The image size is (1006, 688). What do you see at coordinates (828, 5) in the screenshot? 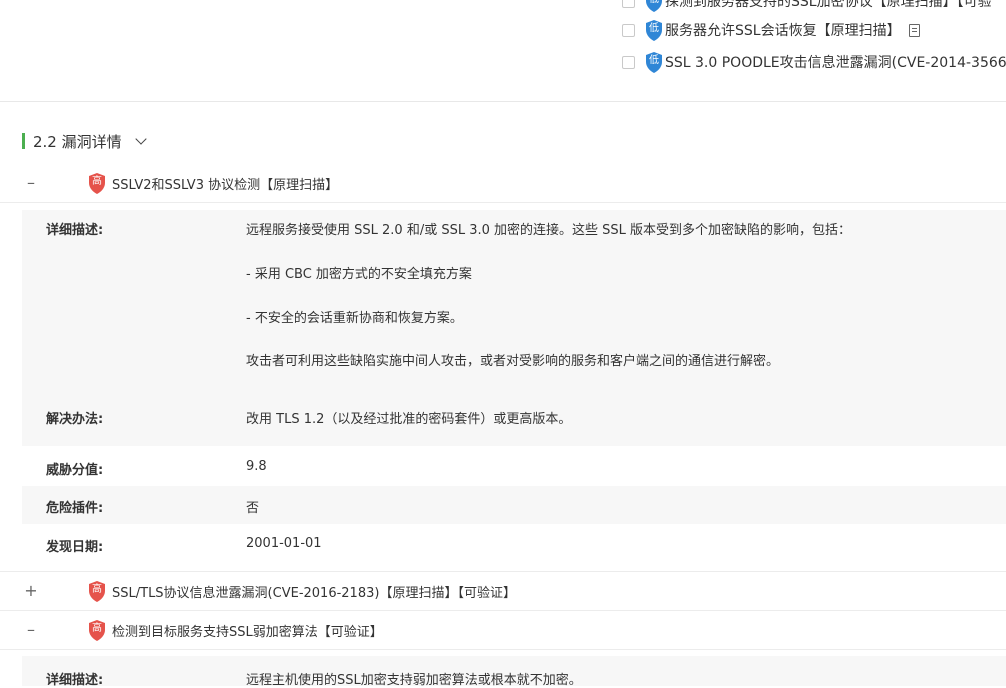
I see `vuln-label: 探测到服务器支持的SSL加密协议【原理扫描】【可验` at bounding box center [828, 5].